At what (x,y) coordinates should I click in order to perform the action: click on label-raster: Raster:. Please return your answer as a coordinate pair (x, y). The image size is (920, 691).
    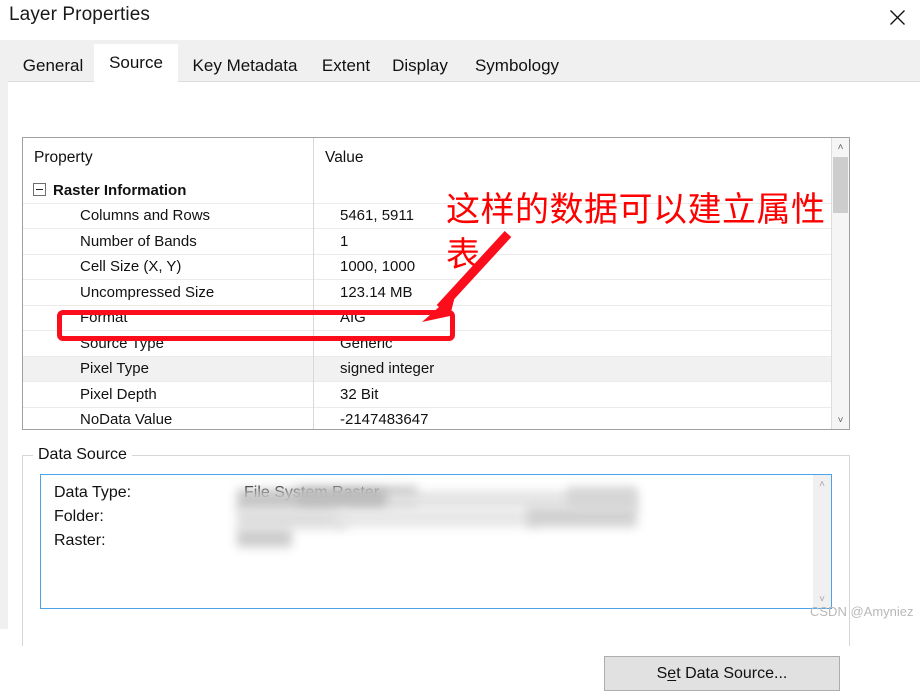
    Looking at the image, I should click on (80, 540).